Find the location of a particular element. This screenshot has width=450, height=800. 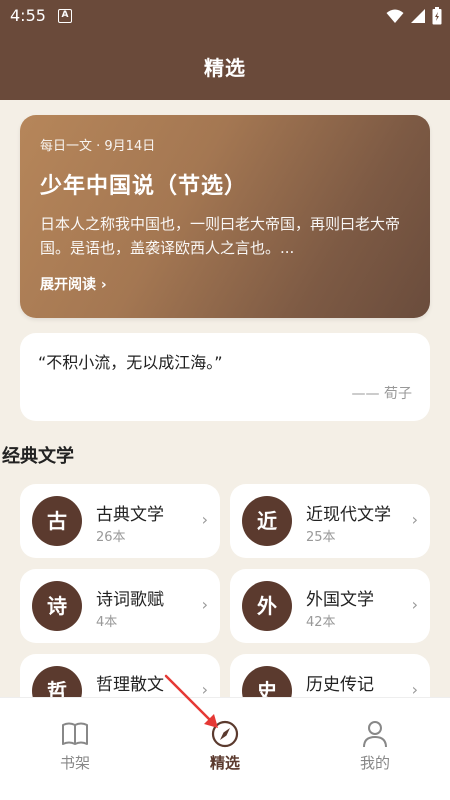

category-name: 诗词歌赋 is located at coordinates (130, 600).